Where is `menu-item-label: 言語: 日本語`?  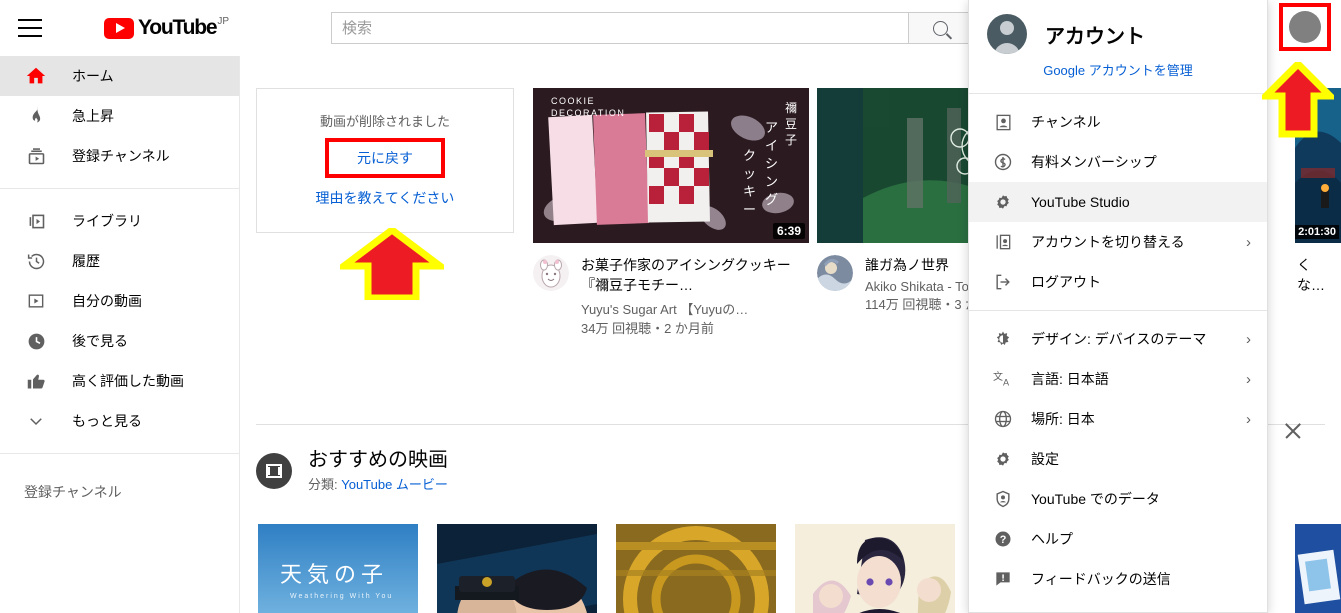 menu-item-label: 言語: 日本語 is located at coordinates (1070, 379).